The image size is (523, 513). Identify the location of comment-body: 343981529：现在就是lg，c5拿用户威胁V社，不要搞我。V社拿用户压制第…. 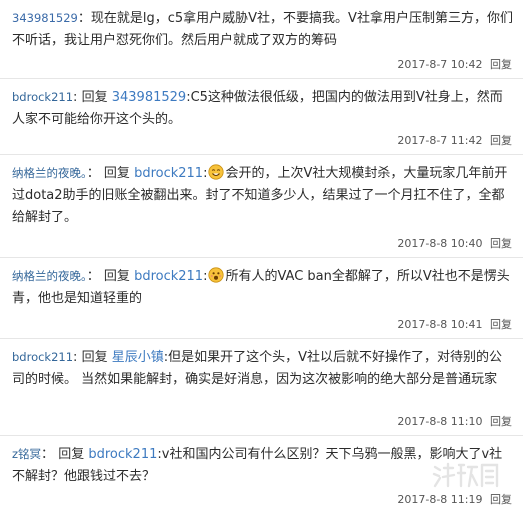
(262, 29).